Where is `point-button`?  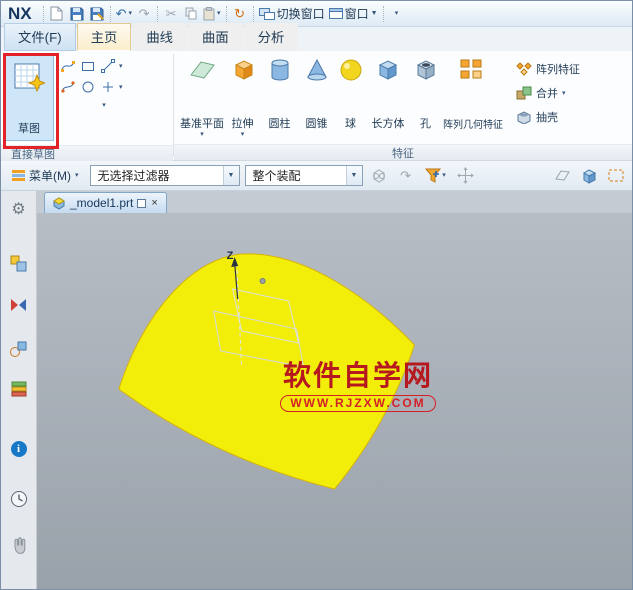
point-button is located at coordinates (108, 87).